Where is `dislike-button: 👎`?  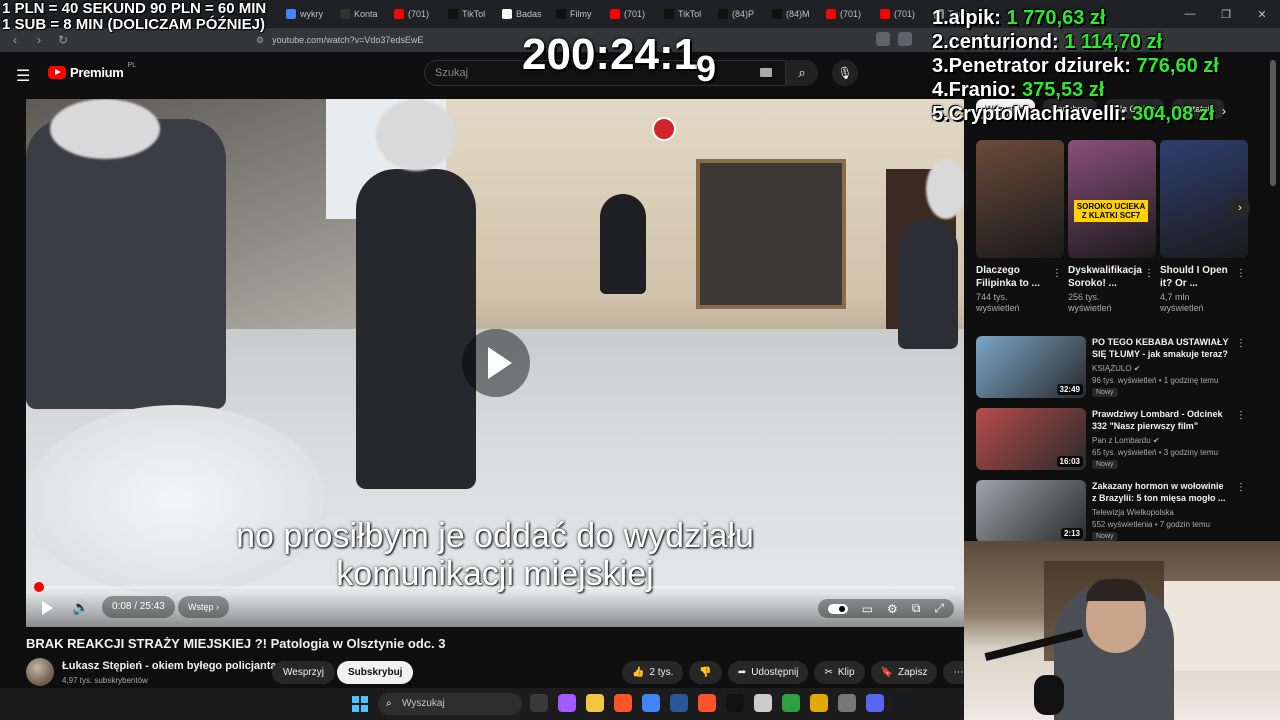
dislike-button: 👎 is located at coordinates (705, 672).